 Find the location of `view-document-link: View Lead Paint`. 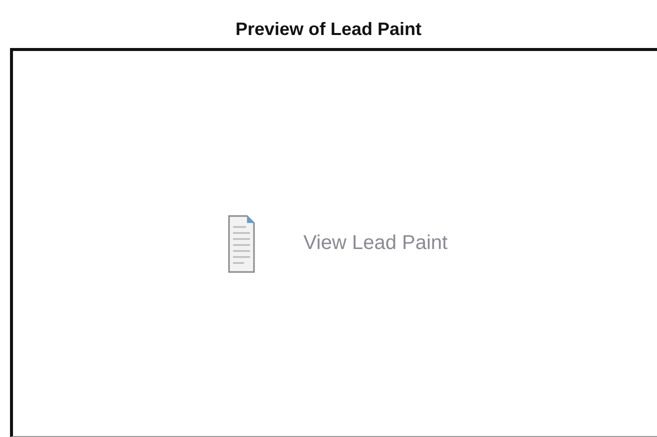

view-document-link: View Lead Paint is located at coordinates (338, 243).